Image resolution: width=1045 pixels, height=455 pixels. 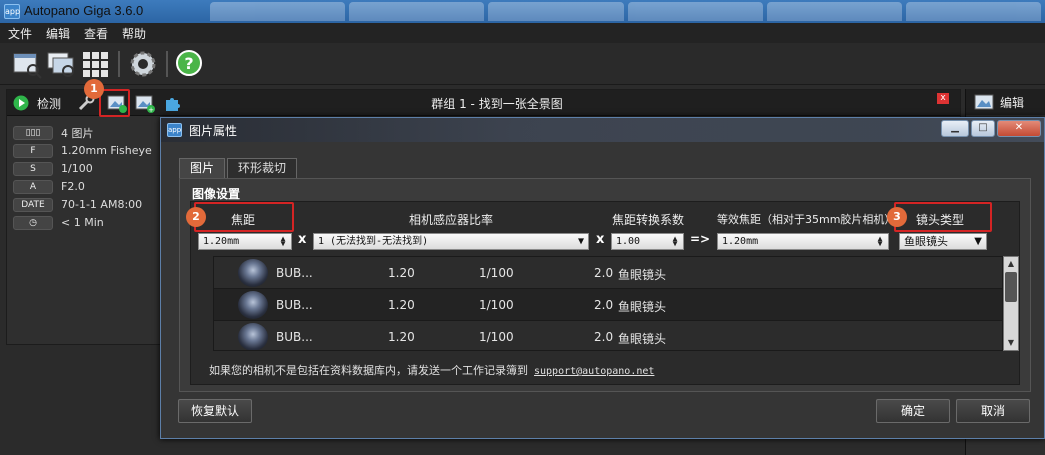 What do you see at coordinates (20, 33) in the screenshot?
I see `menu-file: 文件` at bounding box center [20, 33].